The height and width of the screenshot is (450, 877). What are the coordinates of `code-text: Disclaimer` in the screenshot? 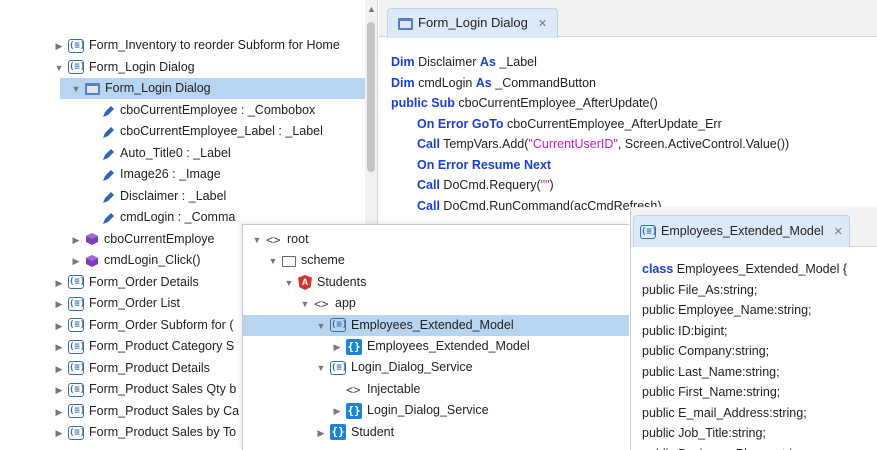 It's located at (447, 62).